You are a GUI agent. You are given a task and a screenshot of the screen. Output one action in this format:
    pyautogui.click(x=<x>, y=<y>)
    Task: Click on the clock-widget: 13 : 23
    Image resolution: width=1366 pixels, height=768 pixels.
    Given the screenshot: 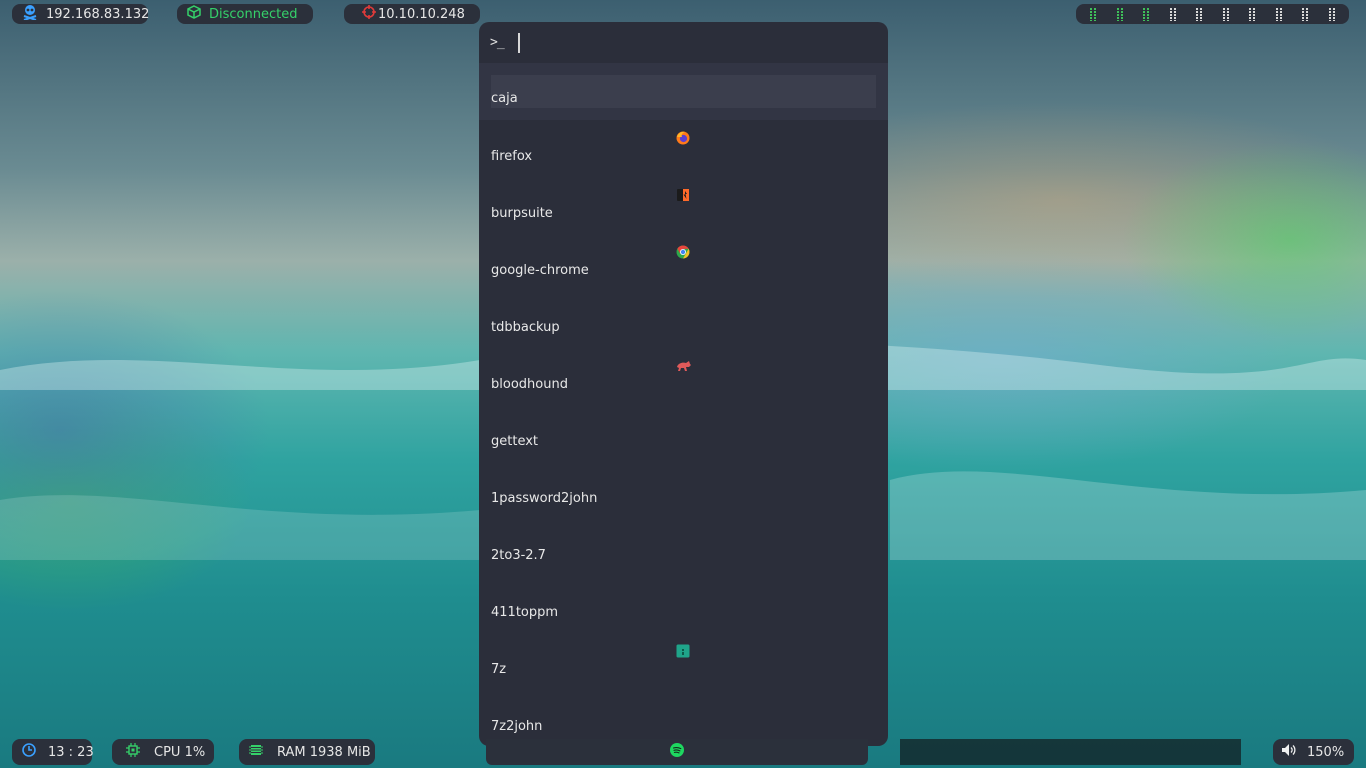 What is the action you would take?
    pyautogui.click(x=53, y=752)
    